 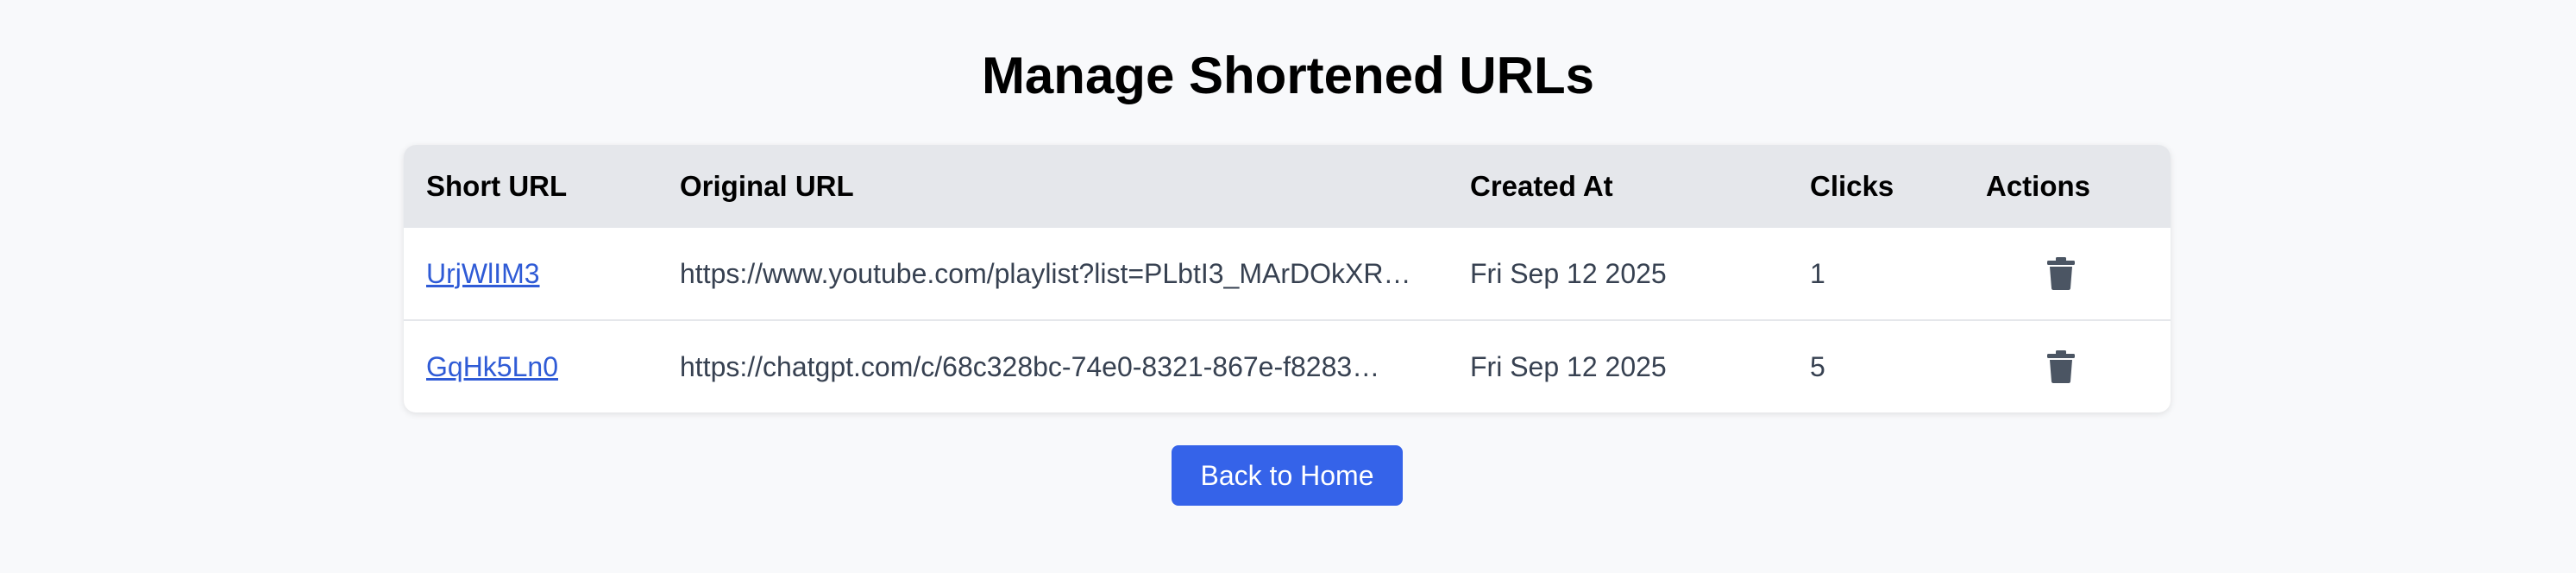 What do you see at coordinates (1541, 186) in the screenshot?
I see `header-created-at: Created At` at bounding box center [1541, 186].